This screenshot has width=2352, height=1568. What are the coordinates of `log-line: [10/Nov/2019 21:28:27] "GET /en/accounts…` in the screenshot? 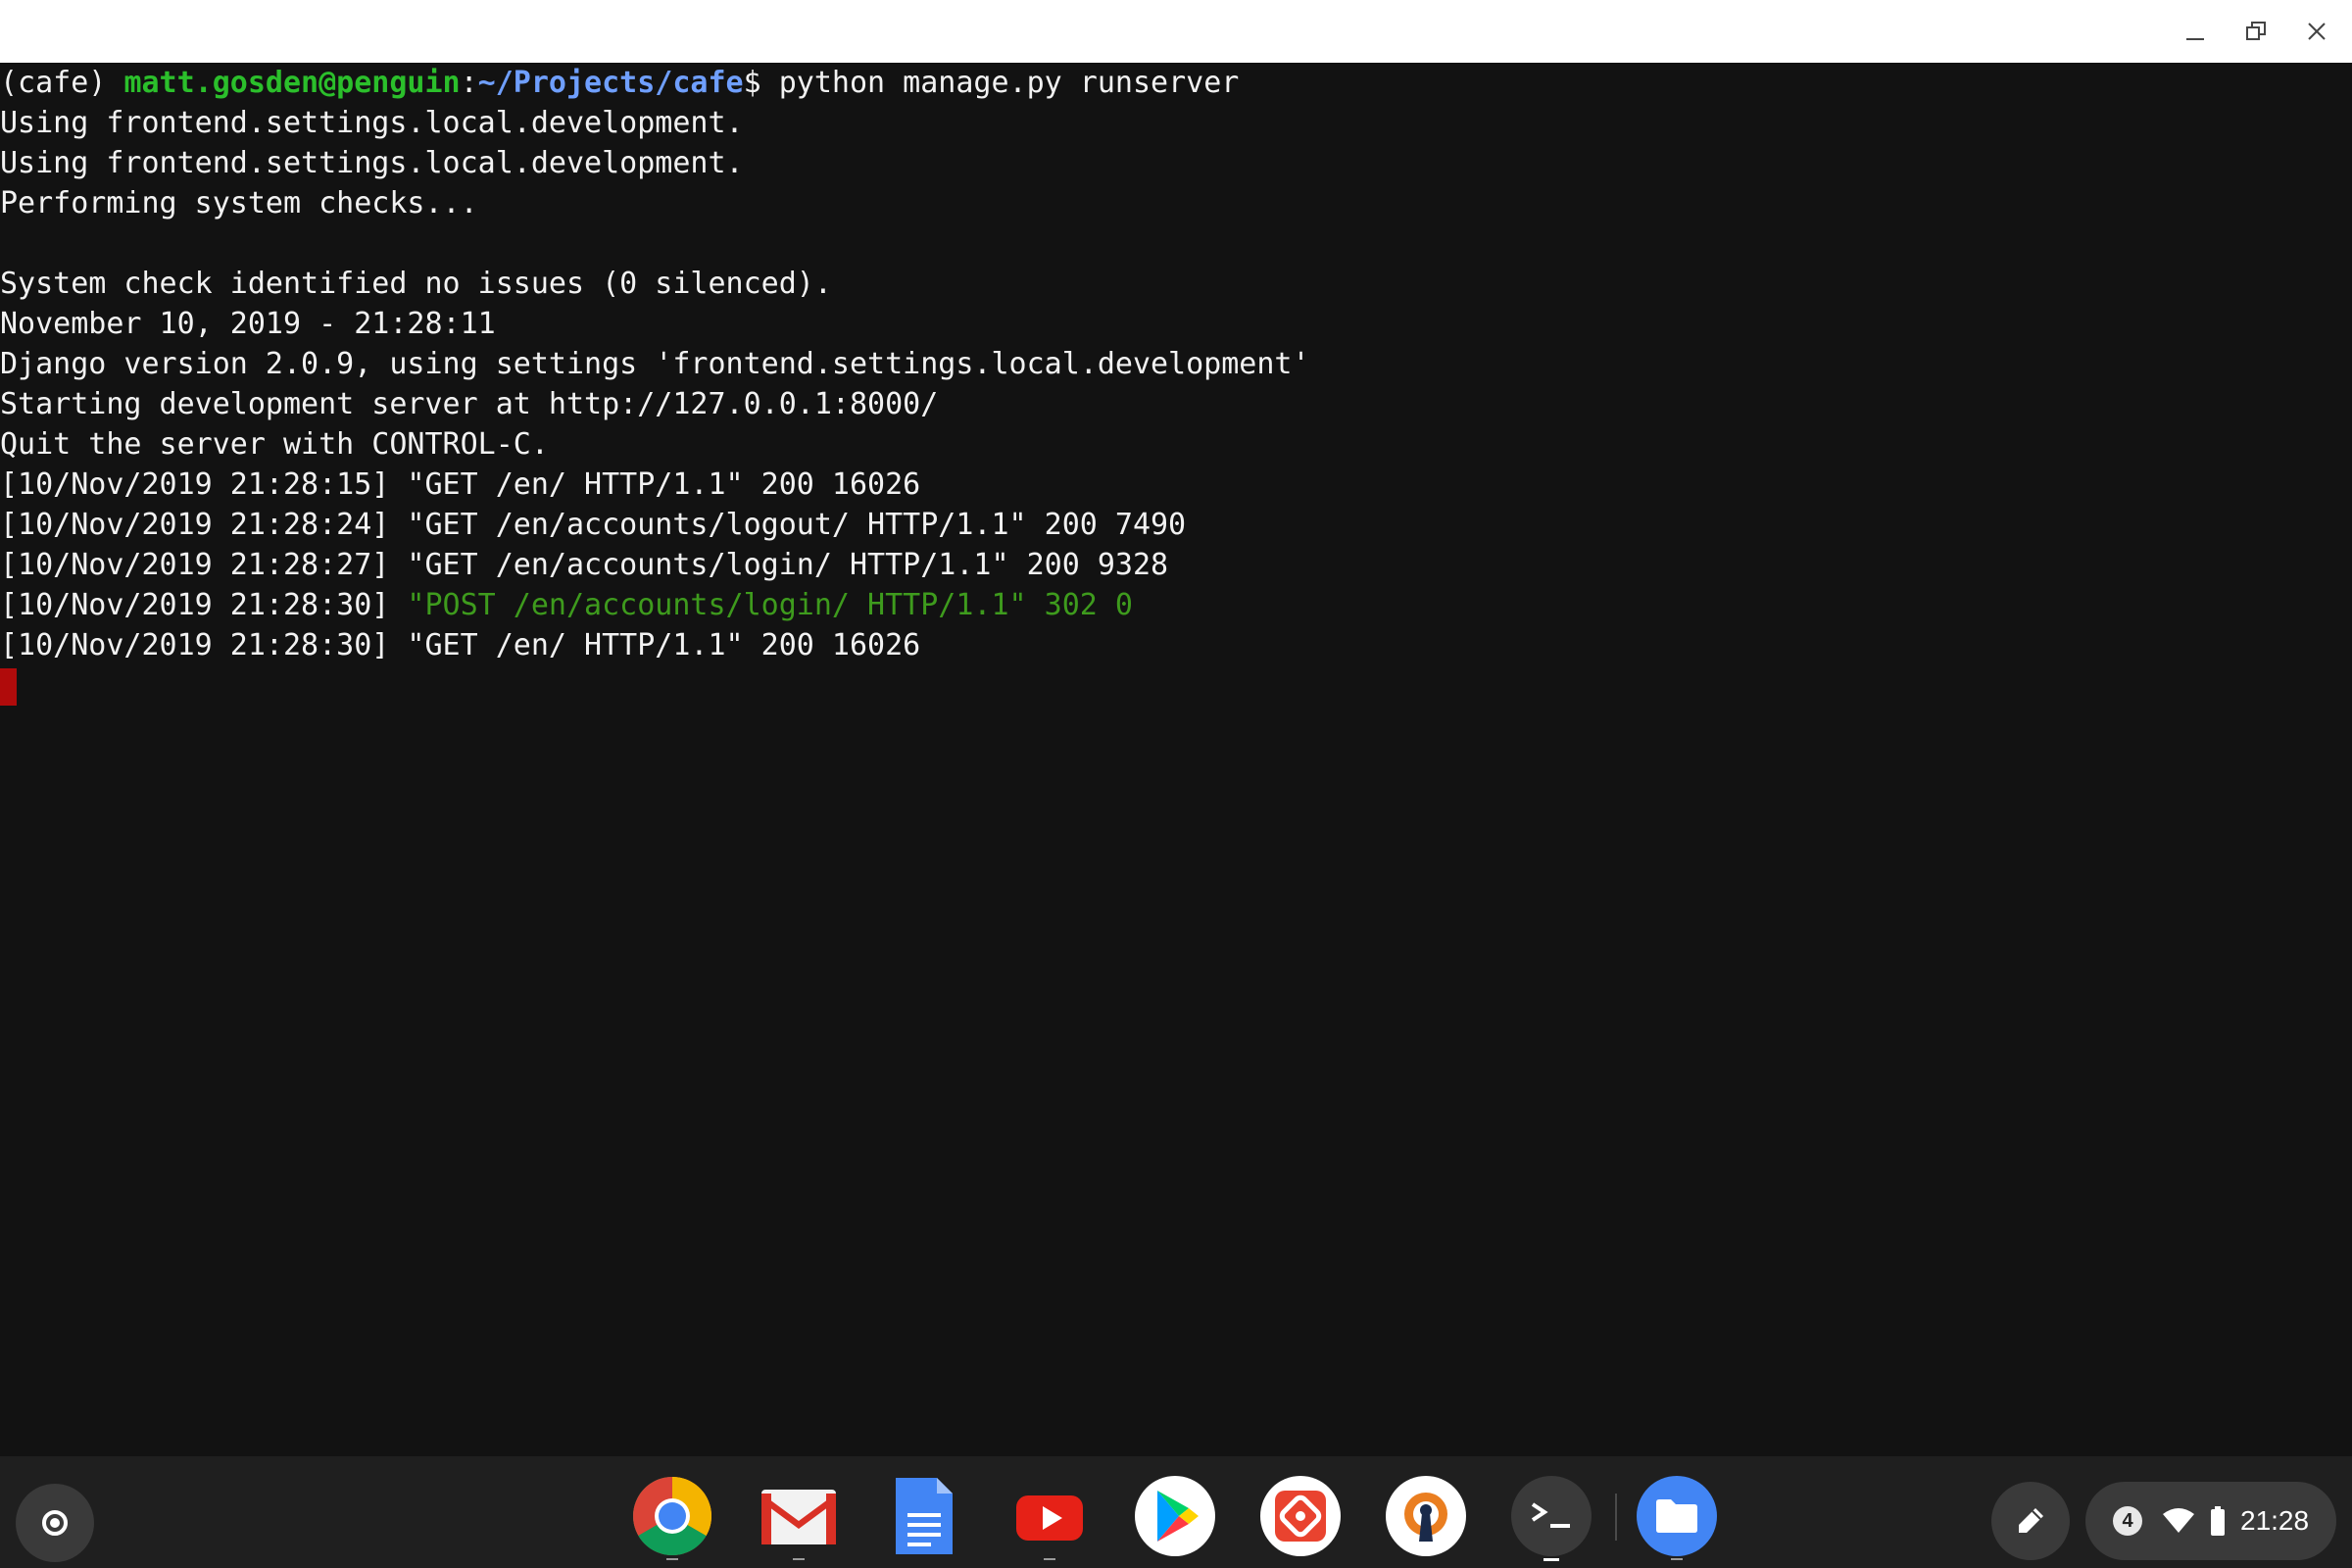 It's located at (584, 565).